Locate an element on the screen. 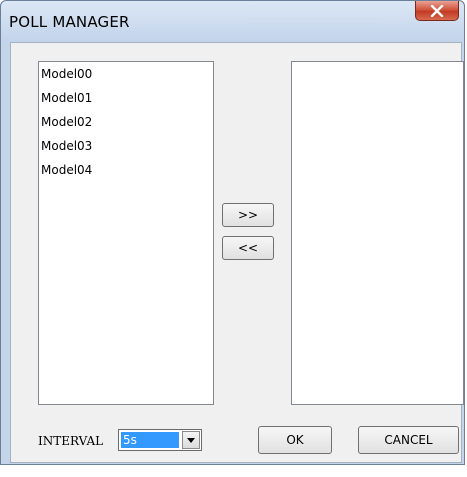 Image resolution: width=467 pixels, height=477 pixels. interval-label: INTERVAL is located at coordinates (71, 441).